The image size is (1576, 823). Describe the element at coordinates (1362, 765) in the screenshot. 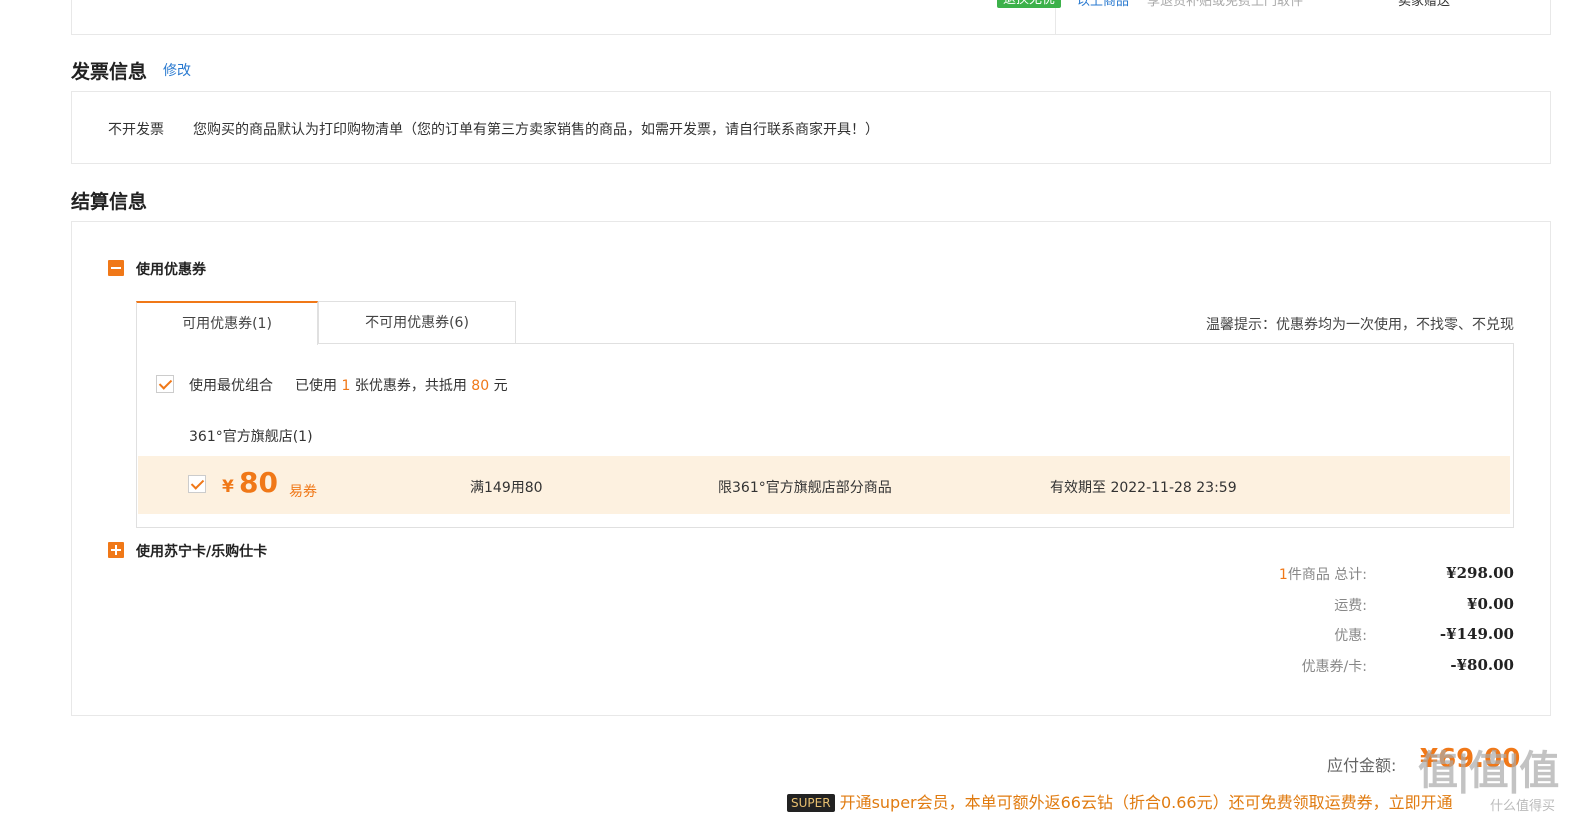

I see `payable-label: 应付金额:` at that location.